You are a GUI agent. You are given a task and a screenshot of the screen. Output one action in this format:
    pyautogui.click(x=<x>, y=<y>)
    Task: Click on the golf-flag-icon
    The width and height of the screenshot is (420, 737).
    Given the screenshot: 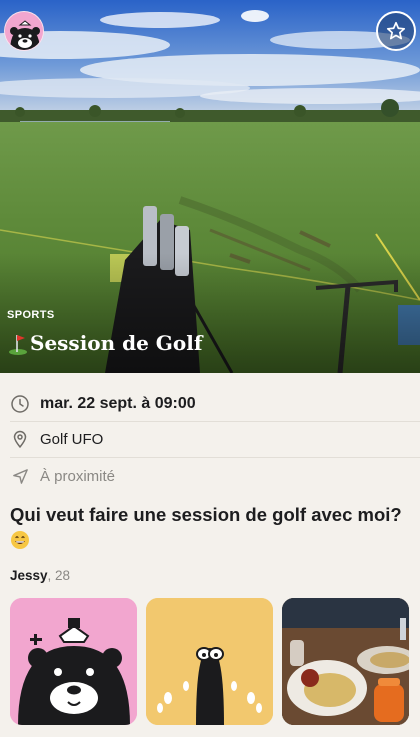 What is the action you would take?
    pyautogui.click(x=18, y=345)
    